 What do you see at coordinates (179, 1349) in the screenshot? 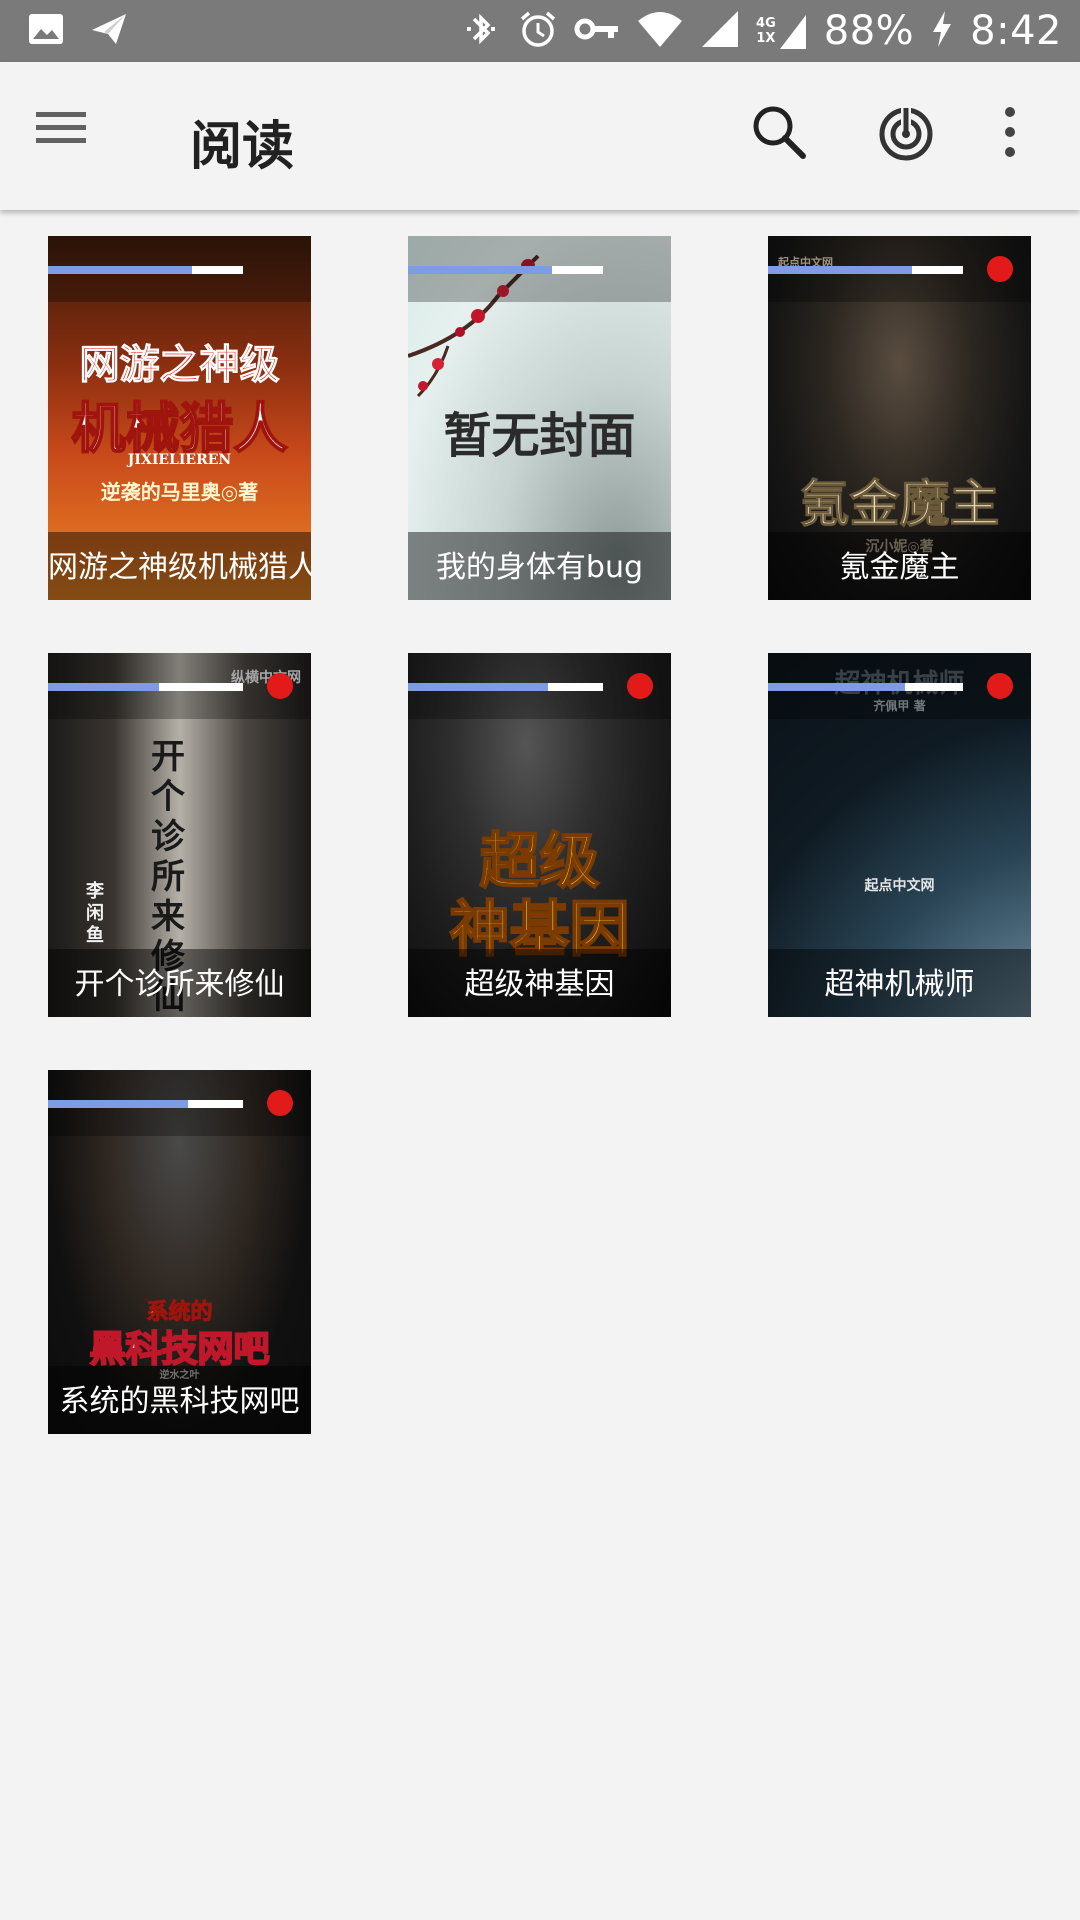
I see `cover-text-line: 黑科技网吧` at bounding box center [179, 1349].